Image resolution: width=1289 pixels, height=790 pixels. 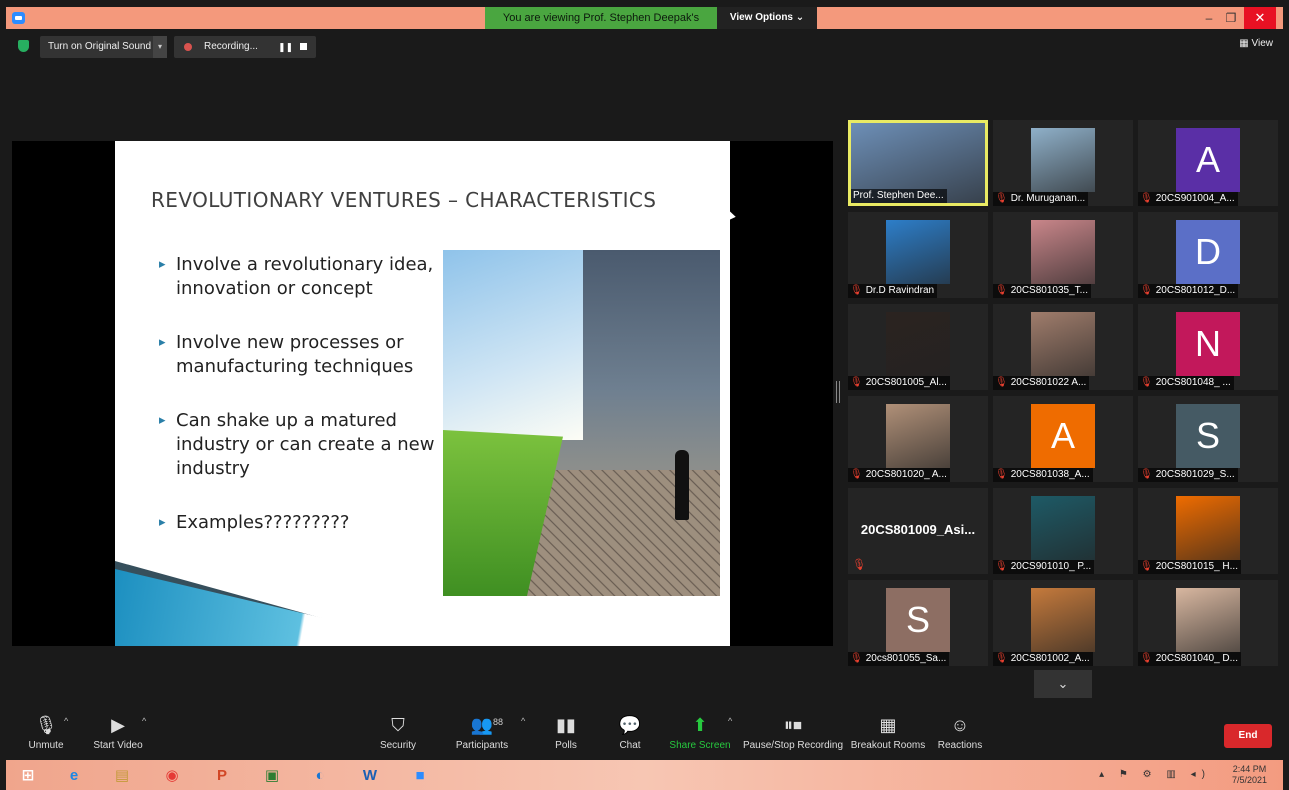 I want to click on chrome-icon: ◉, so click(x=172, y=776).